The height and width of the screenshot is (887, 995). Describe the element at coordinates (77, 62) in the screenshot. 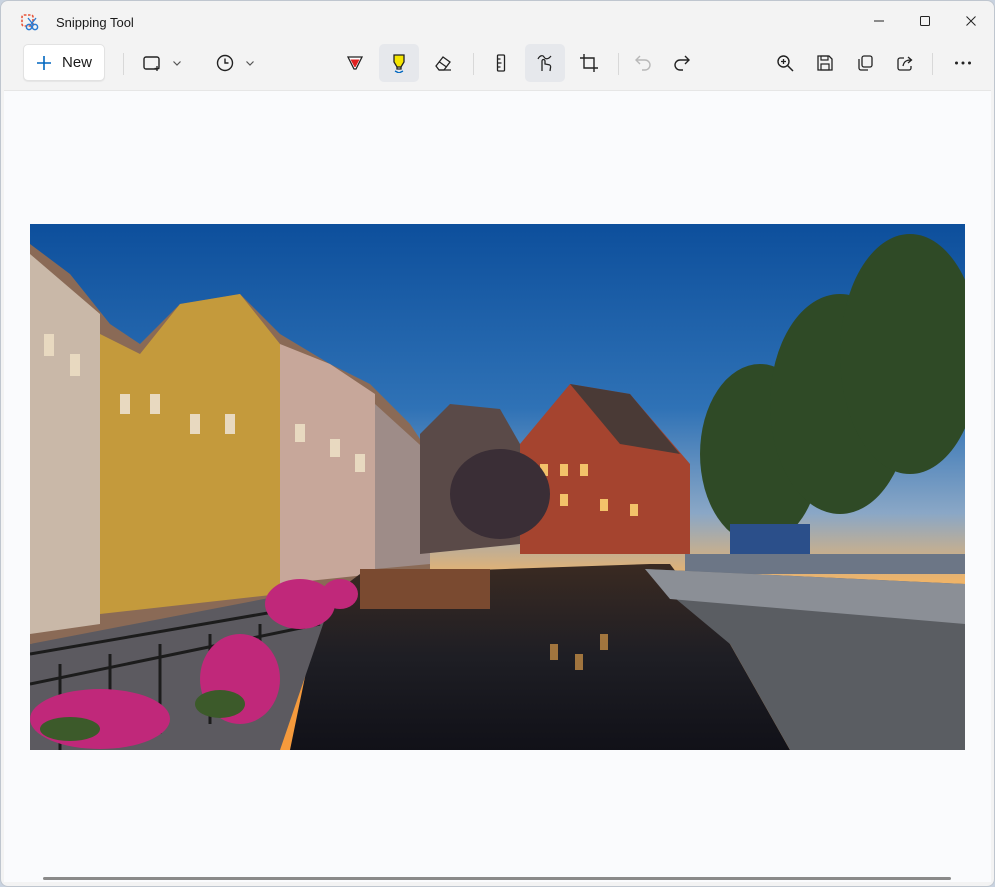

I see `new-button-label: New` at that location.